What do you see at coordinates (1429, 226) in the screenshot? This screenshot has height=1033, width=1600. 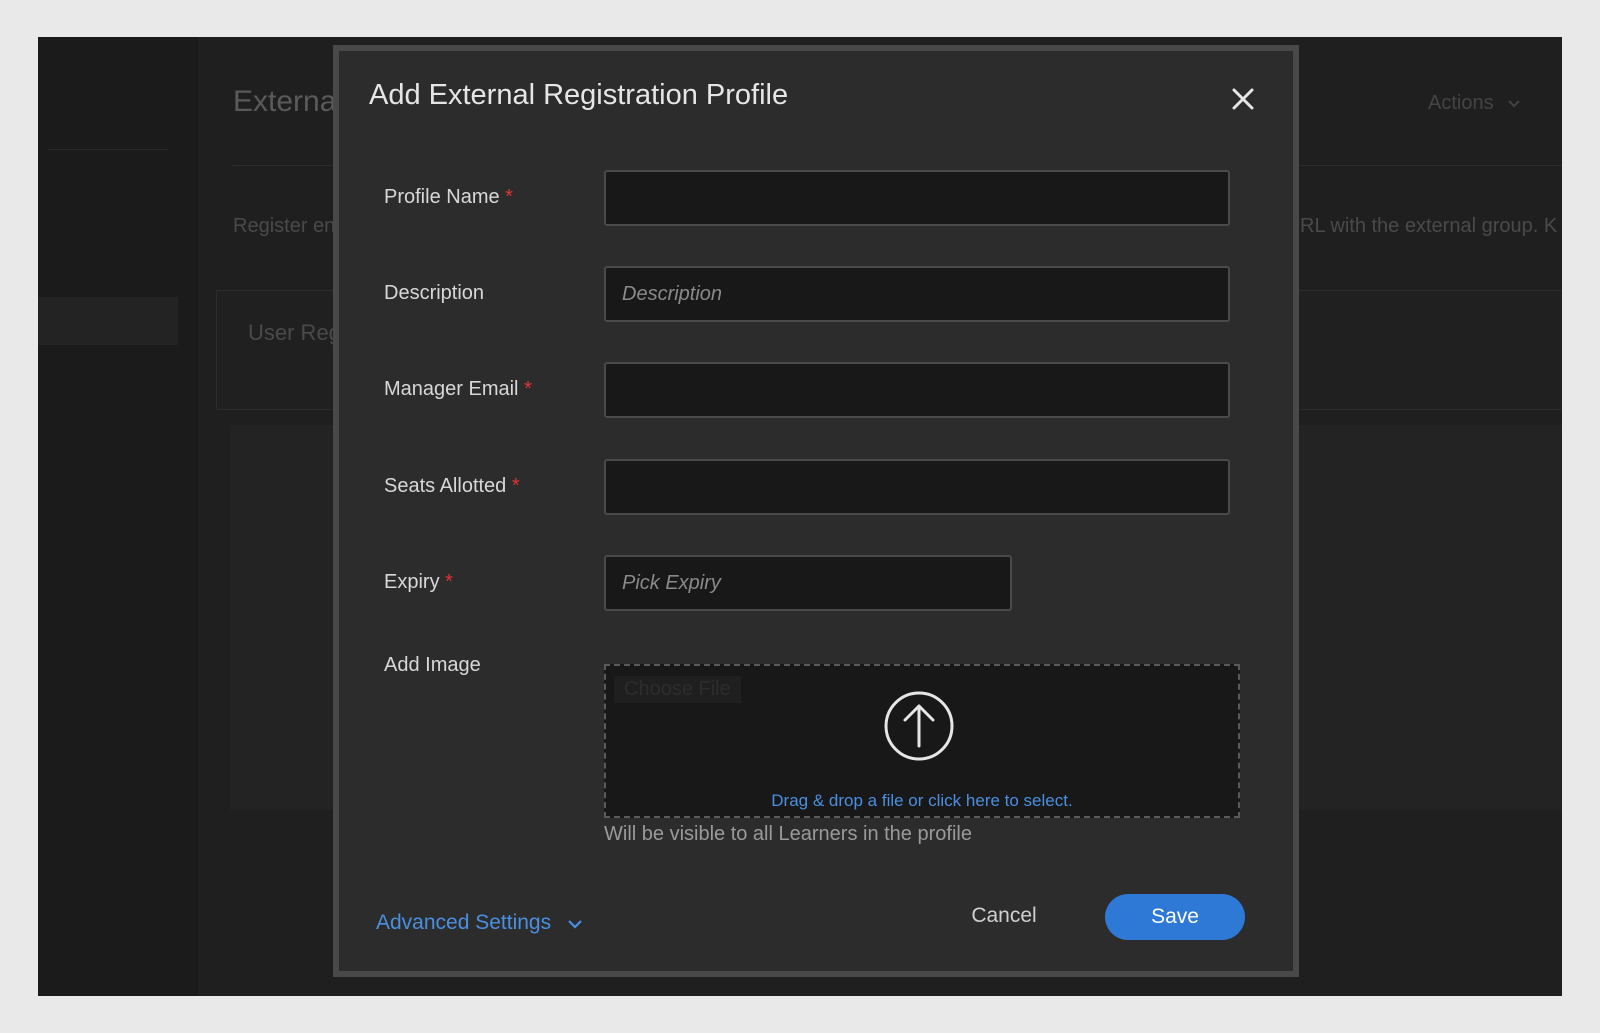 I see `page-description-tail: RL with the external group. K` at bounding box center [1429, 226].